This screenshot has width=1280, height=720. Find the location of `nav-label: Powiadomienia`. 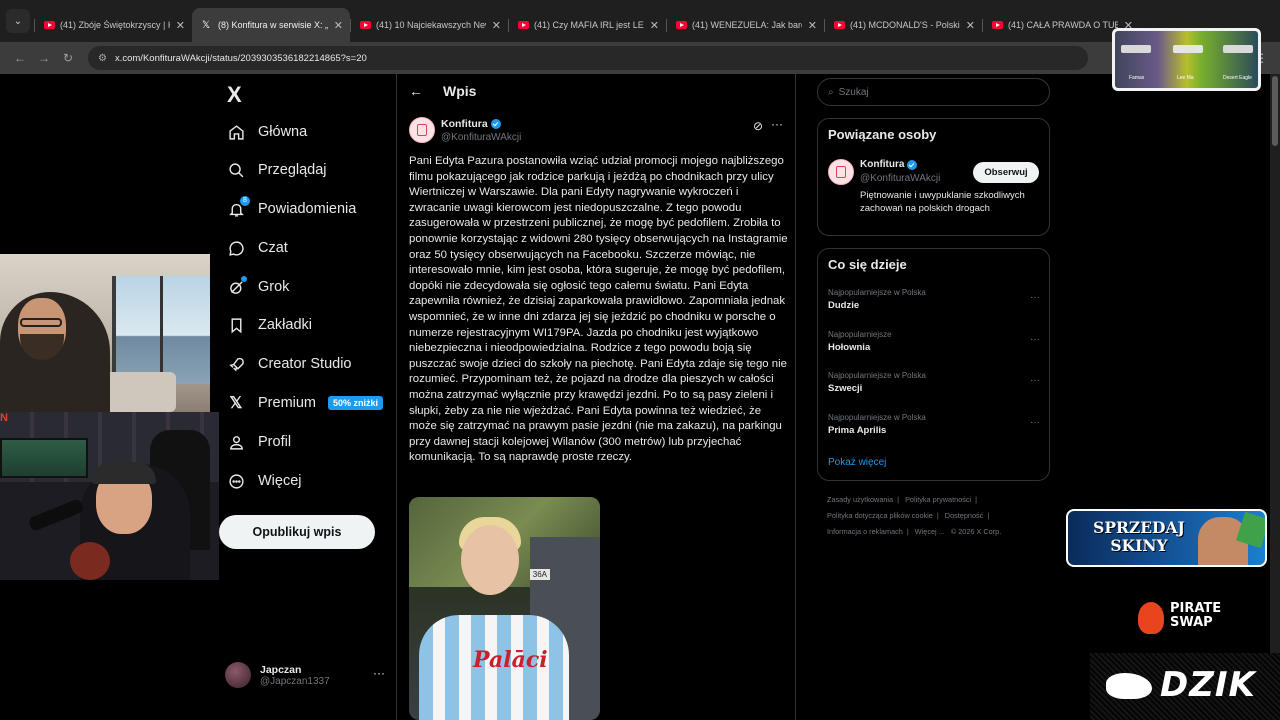

nav-label: Powiadomienia is located at coordinates (307, 209).